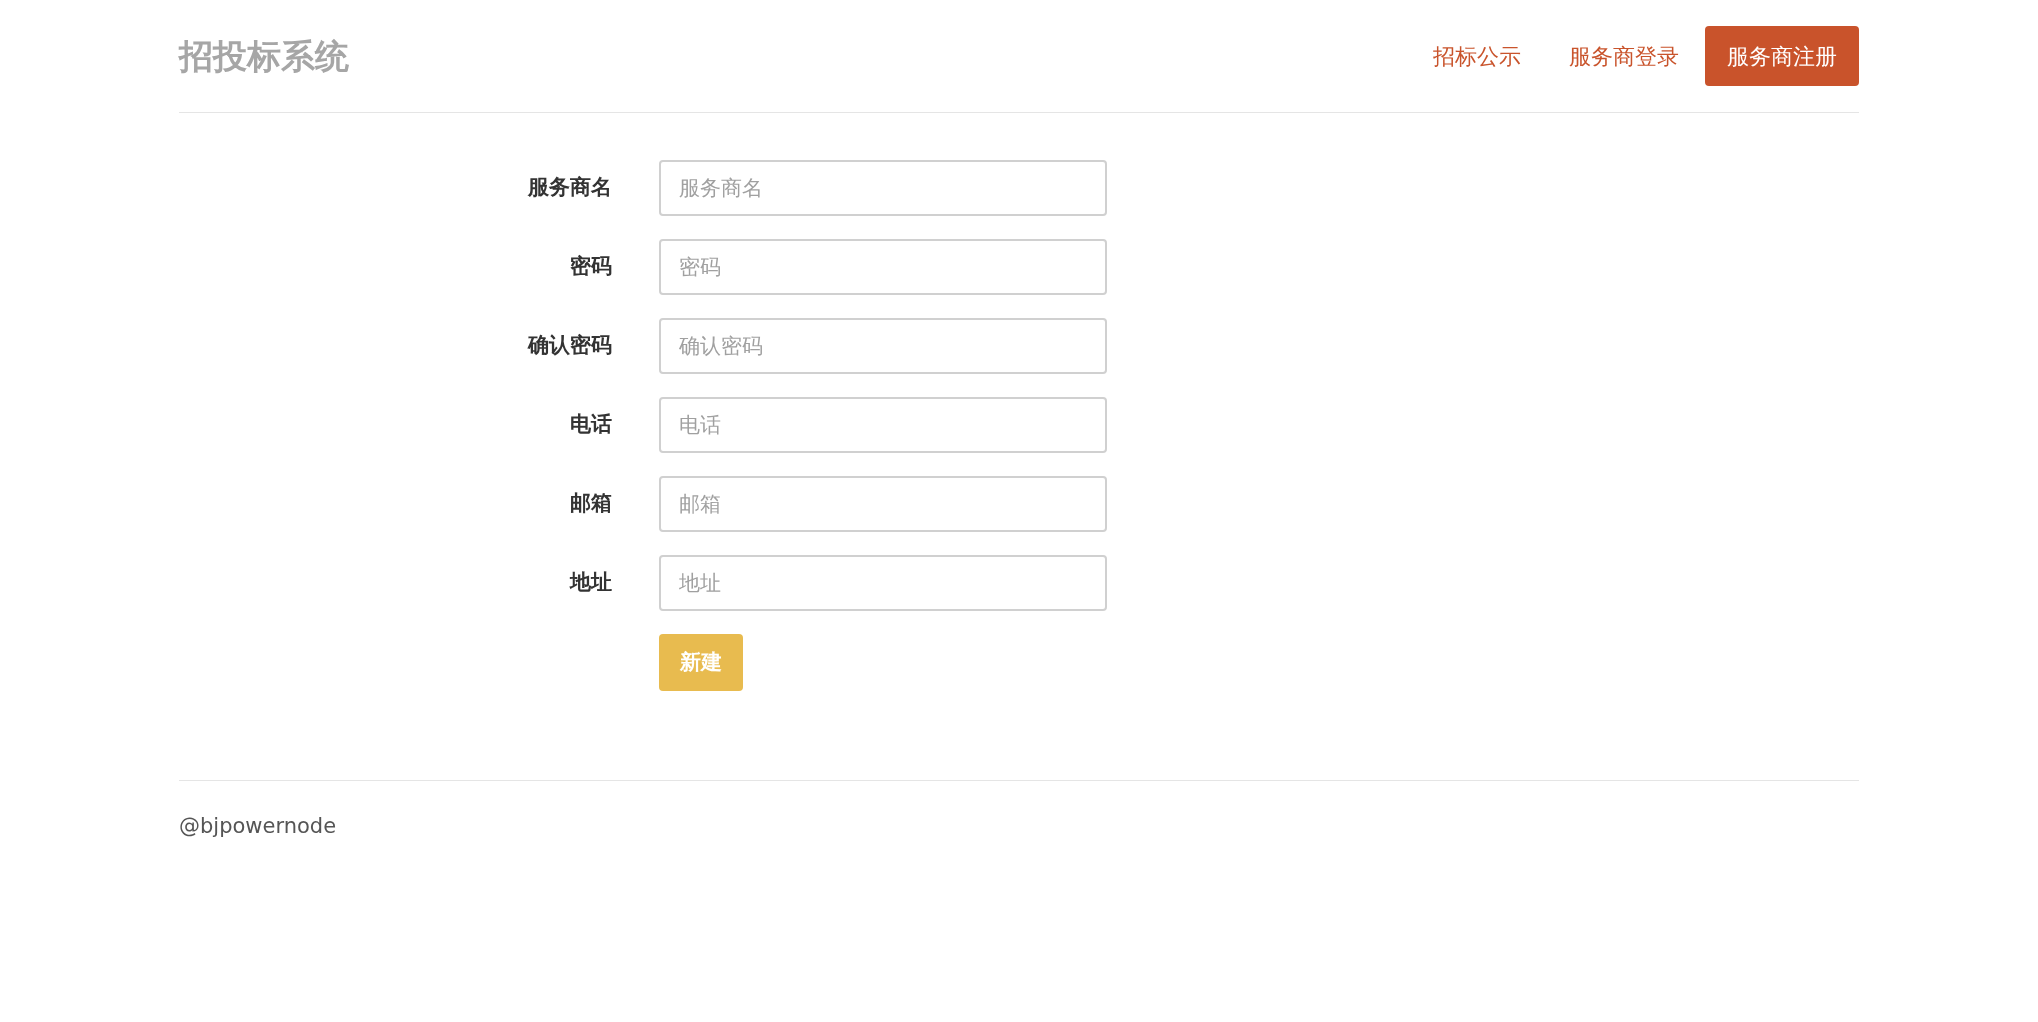 The width and height of the screenshot is (2038, 1022). I want to click on input-field: 地址, so click(883, 583).